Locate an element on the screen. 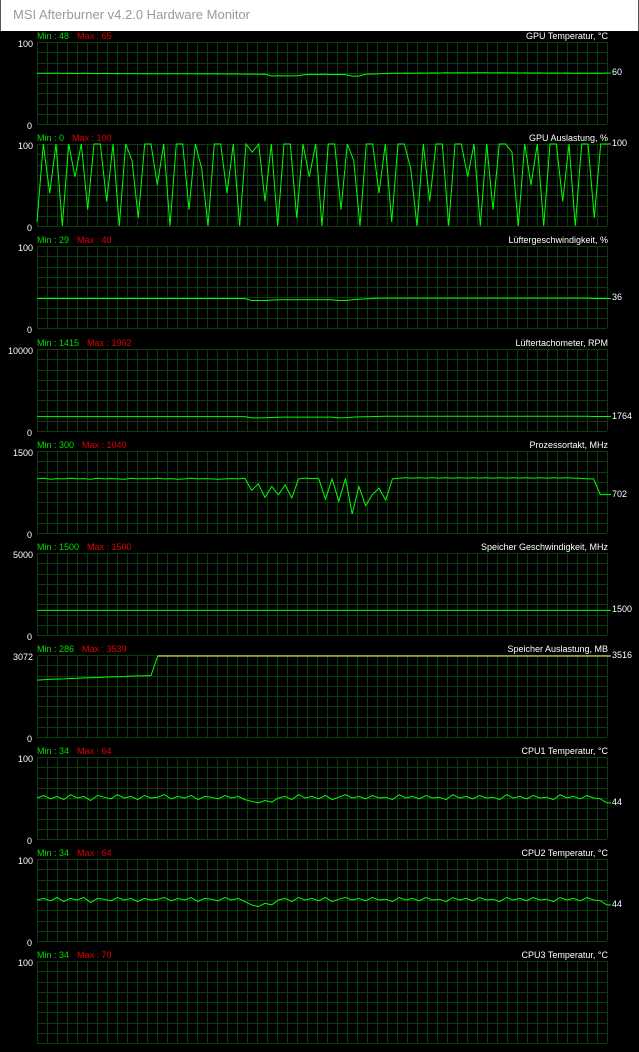  max-label: Max : 1962 is located at coordinates (109, 343).